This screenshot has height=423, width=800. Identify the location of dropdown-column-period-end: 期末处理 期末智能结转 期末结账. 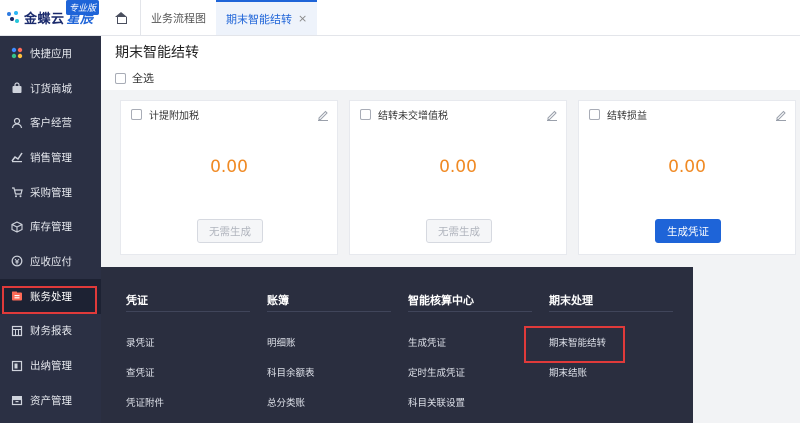
(611, 327).